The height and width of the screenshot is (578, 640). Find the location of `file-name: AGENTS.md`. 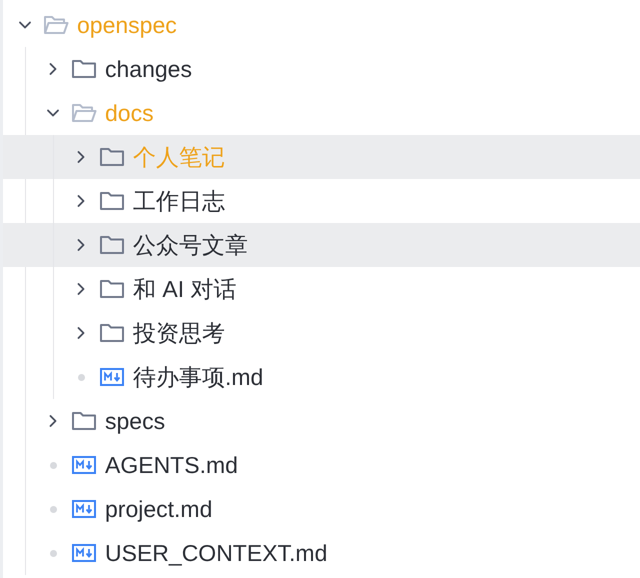

file-name: AGENTS.md is located at coordinates (171, 465).